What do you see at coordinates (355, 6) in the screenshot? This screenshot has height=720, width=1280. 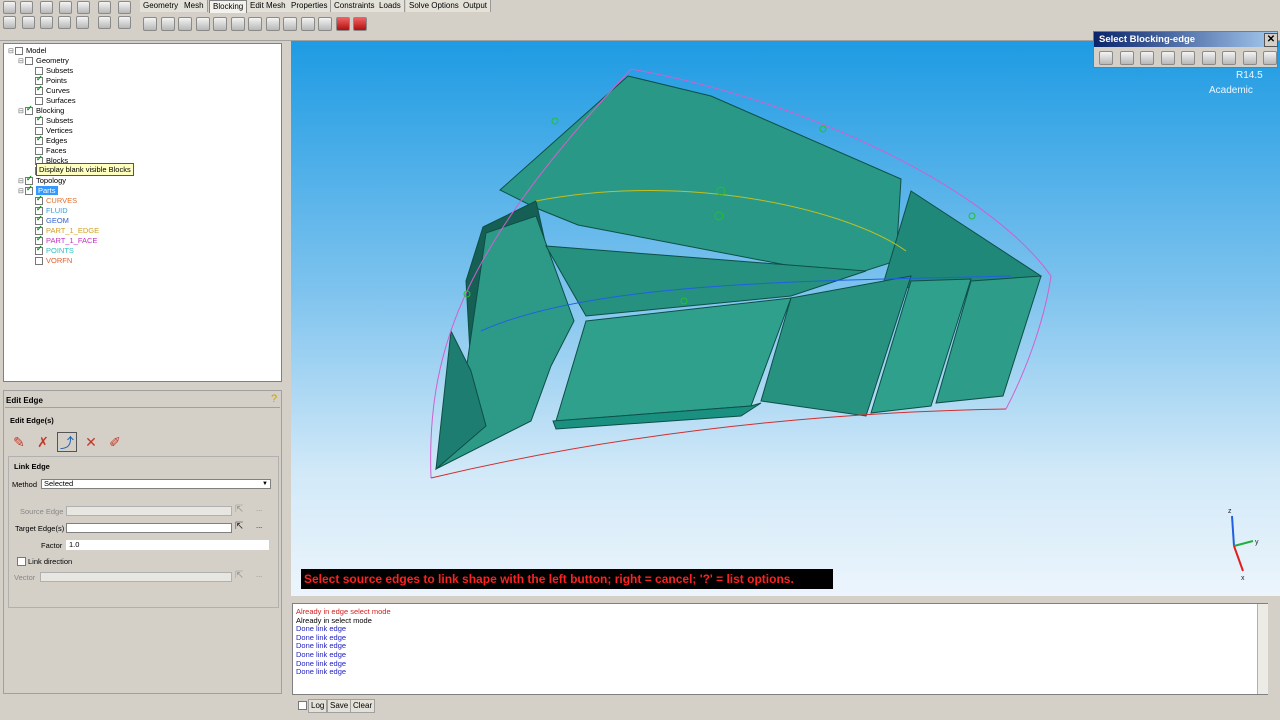 I see `tab-constraints: Constraints` at bounding box center [355, 6].